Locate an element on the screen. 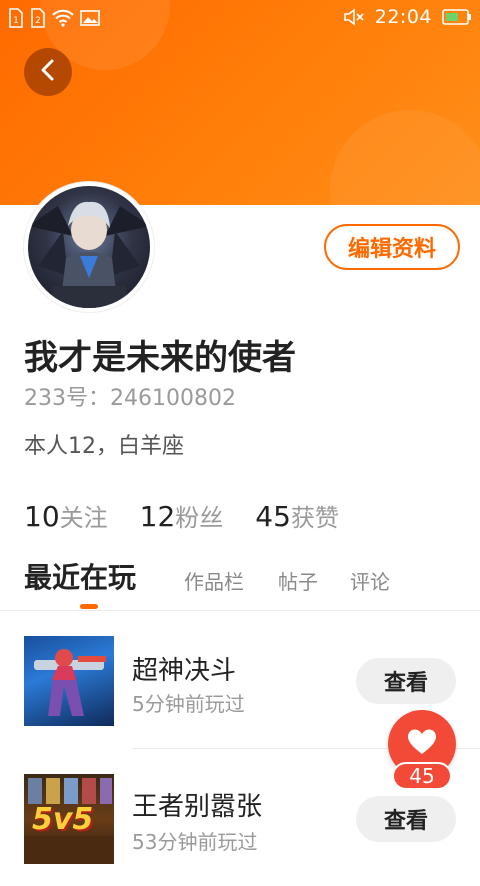 The height and width of the screenshot is (886, 480). sim2-icon: 2 is located at coordinates (38, 18).